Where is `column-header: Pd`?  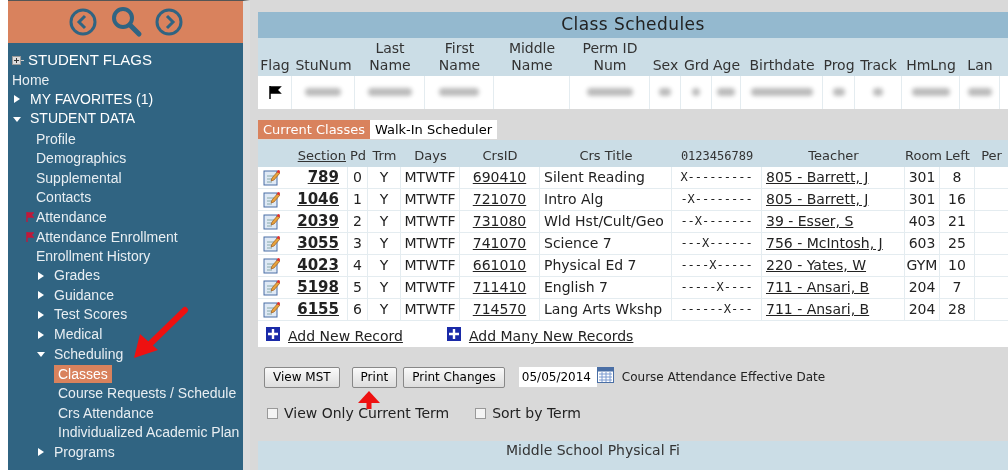
column-header: Pd is located at coordinates (358, 156).